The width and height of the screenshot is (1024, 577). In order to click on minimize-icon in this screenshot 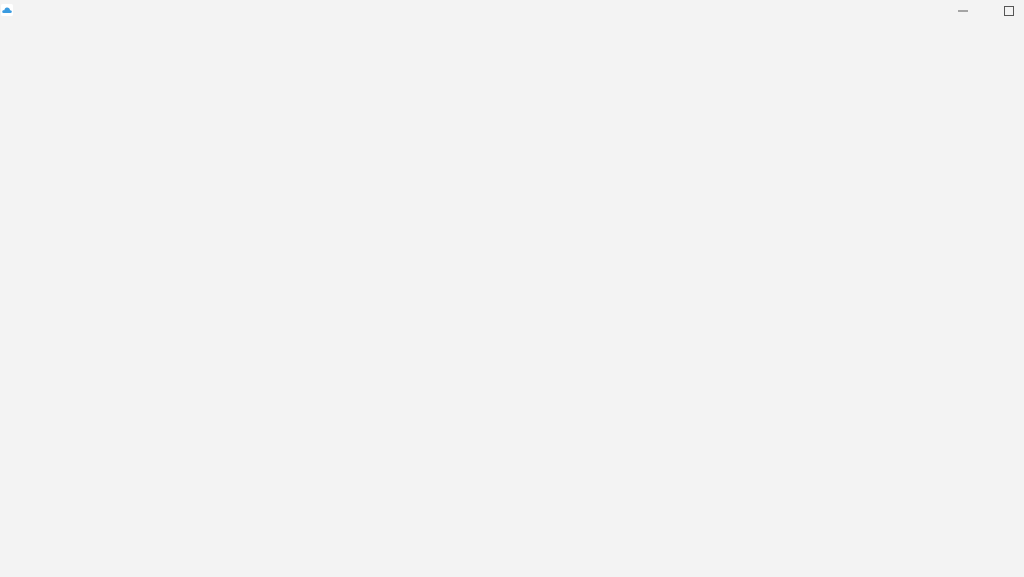, I will do `click(963, 11)`.